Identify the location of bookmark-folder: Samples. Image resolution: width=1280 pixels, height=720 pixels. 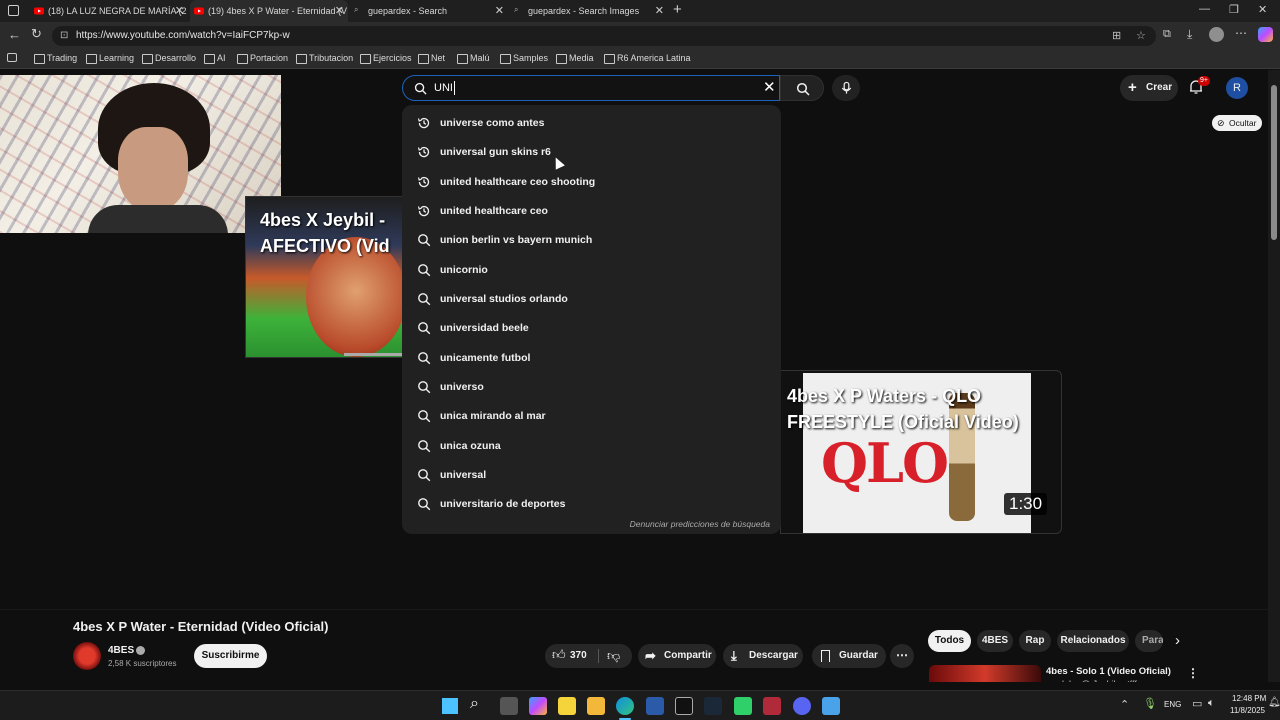
(524, 58).